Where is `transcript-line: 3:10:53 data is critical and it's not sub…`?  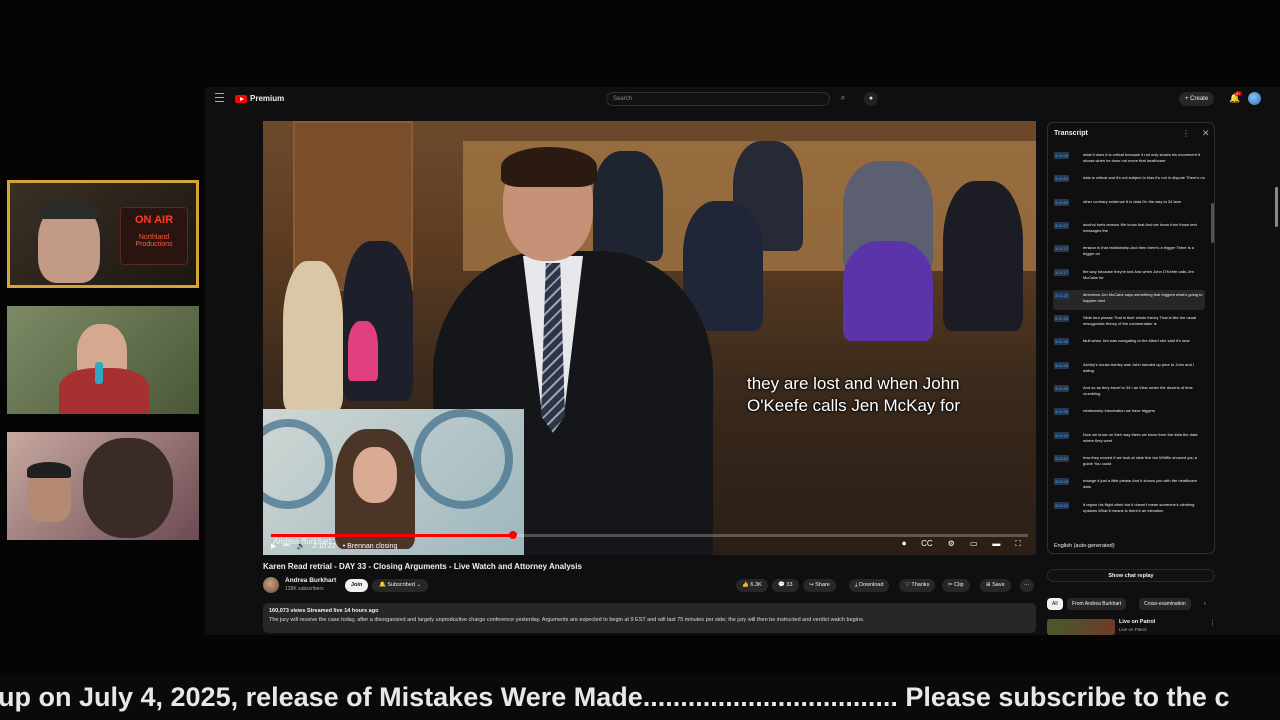
transcript-line: 3:10:53 data is critical and it's not sub… is located at coordinates (1129, 183).